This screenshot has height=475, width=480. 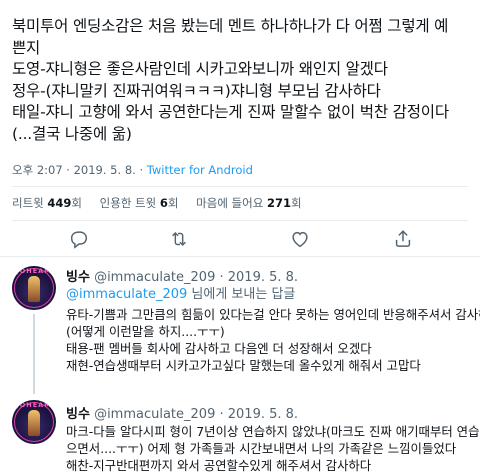 What do you see at coordinates (296, 203) in the screenshot?
I see `likes-unit: 회` at bounding box center [296, 203].